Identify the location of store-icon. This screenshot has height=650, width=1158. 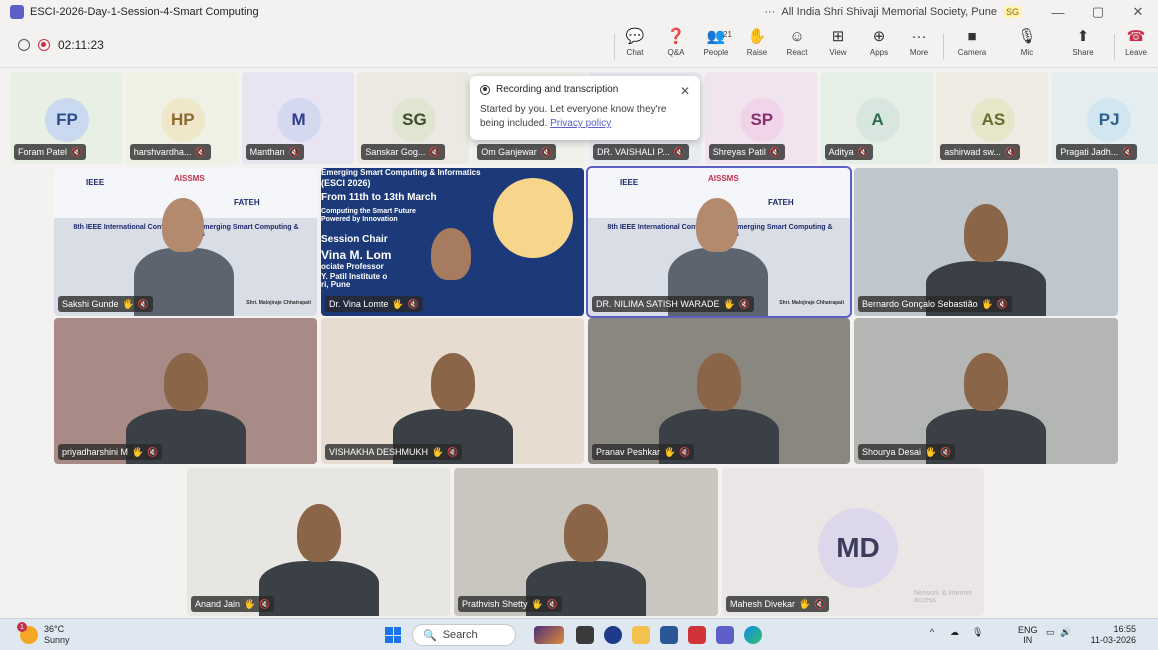
(669, 635).